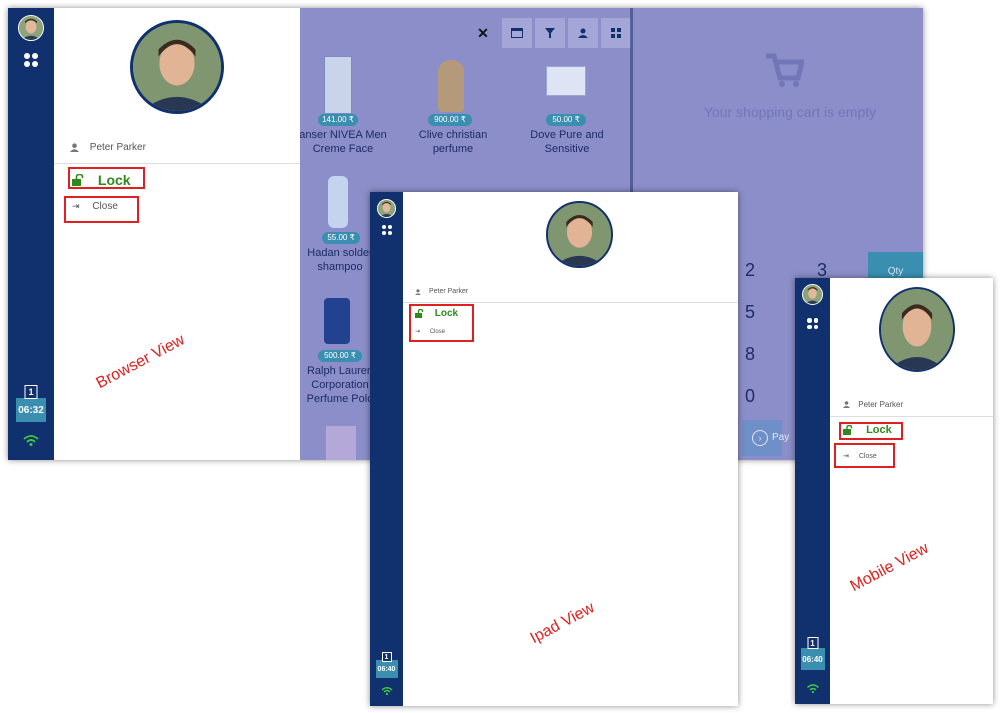  Describe the element at coordinates (341, 443) in the screenshot. I see `product-card` at that location.